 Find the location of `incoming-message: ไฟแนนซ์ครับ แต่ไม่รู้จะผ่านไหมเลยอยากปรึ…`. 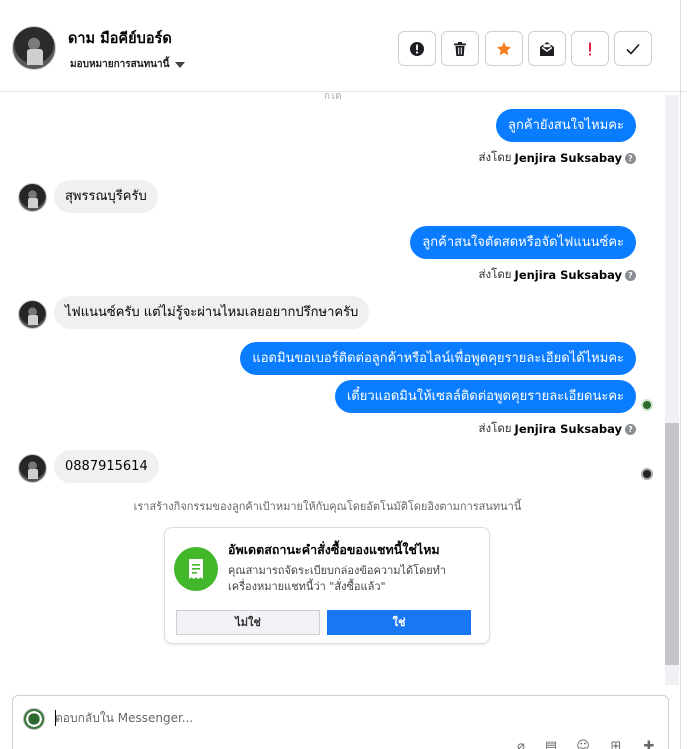

incoming-message: ไฟแนนซ์ครับ แต่ไม่รู้จะผ่านไหมเลยอยากปรึ… is located at coordinates (212, 312).